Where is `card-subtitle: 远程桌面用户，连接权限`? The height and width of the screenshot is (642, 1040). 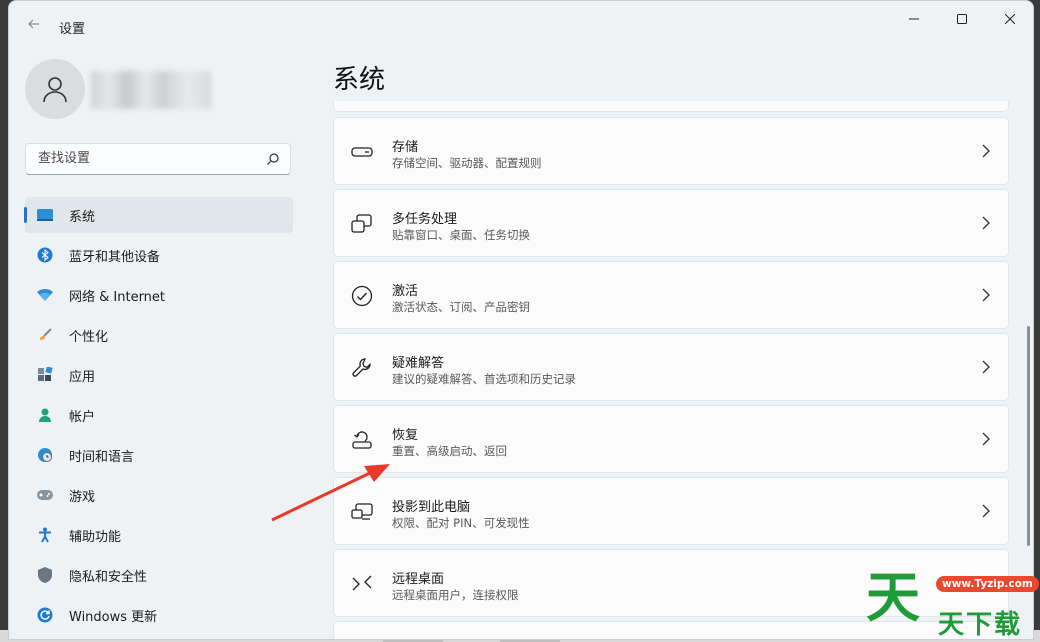 card-subtitle: 远程桌面用户，连接权限 is located at coordinates (455, 595).